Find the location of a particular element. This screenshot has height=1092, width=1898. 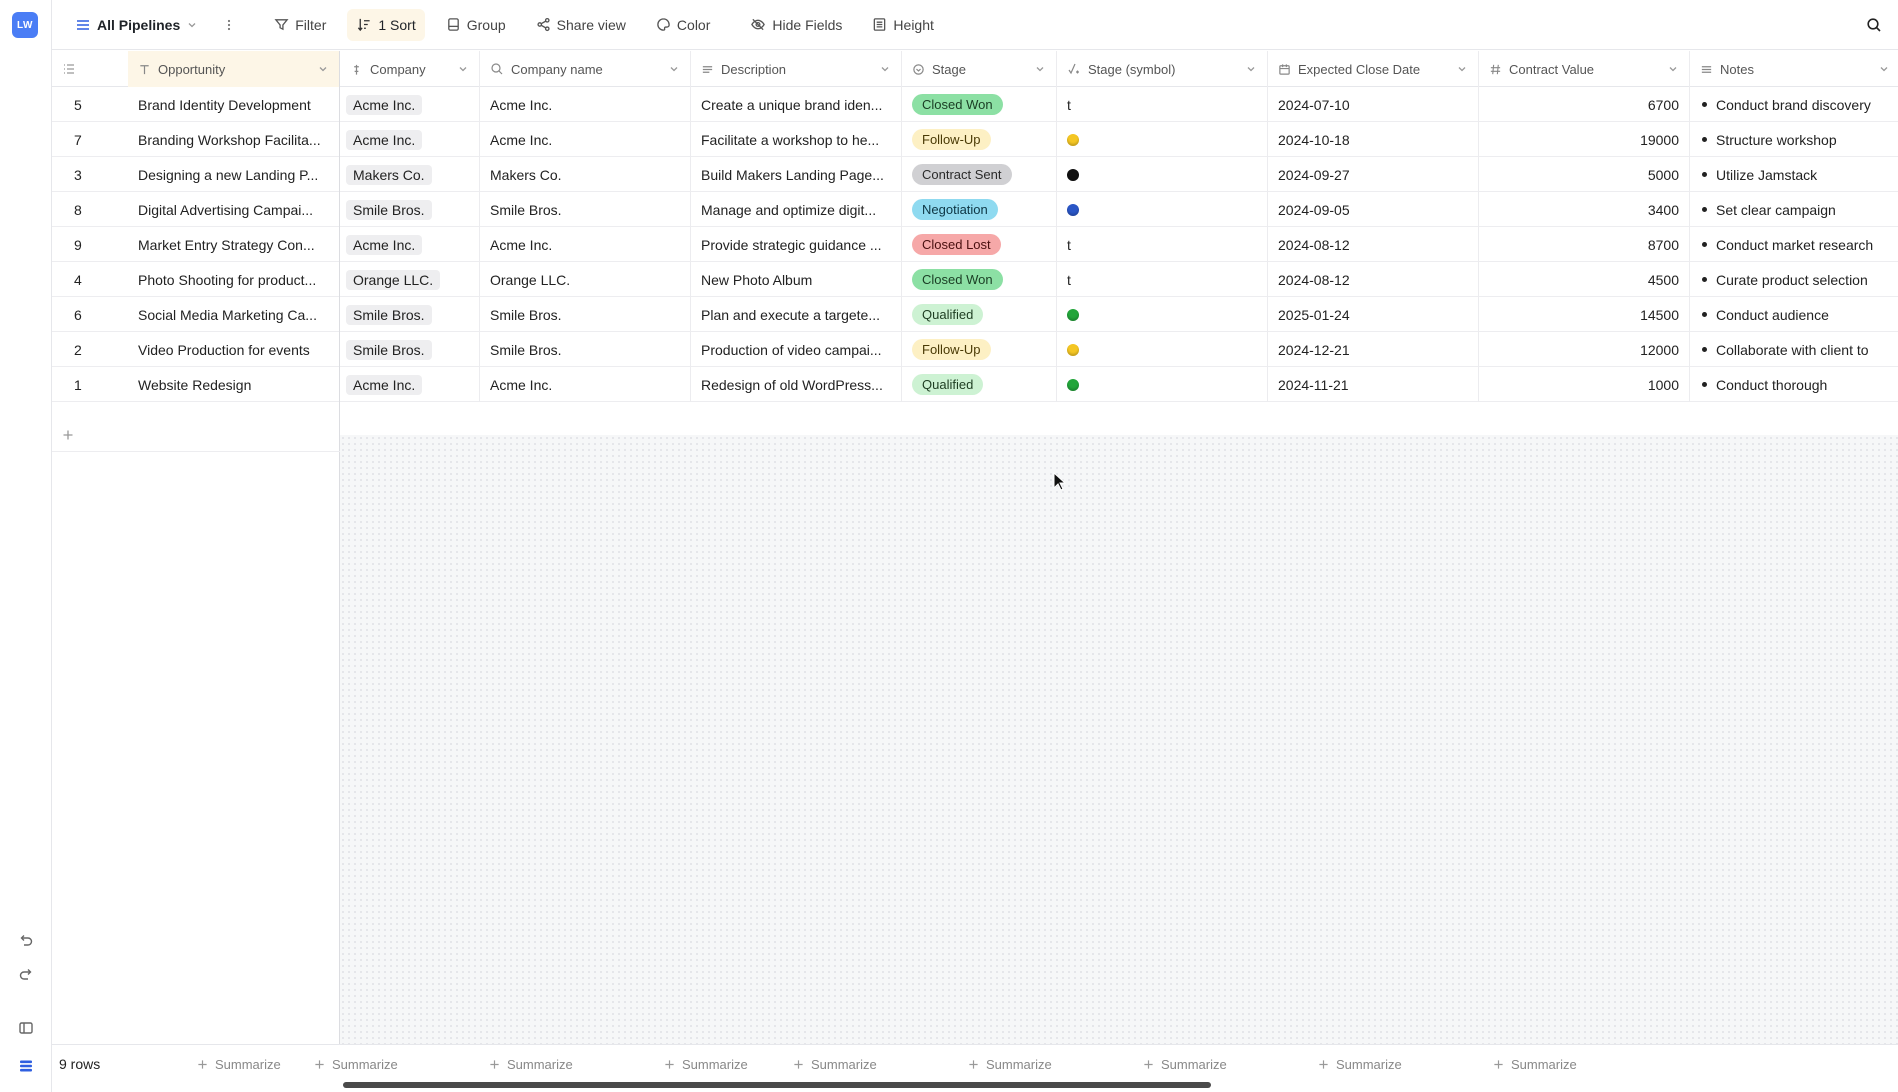

column-header-notes: Notes is located at coordinates (1794, 69).